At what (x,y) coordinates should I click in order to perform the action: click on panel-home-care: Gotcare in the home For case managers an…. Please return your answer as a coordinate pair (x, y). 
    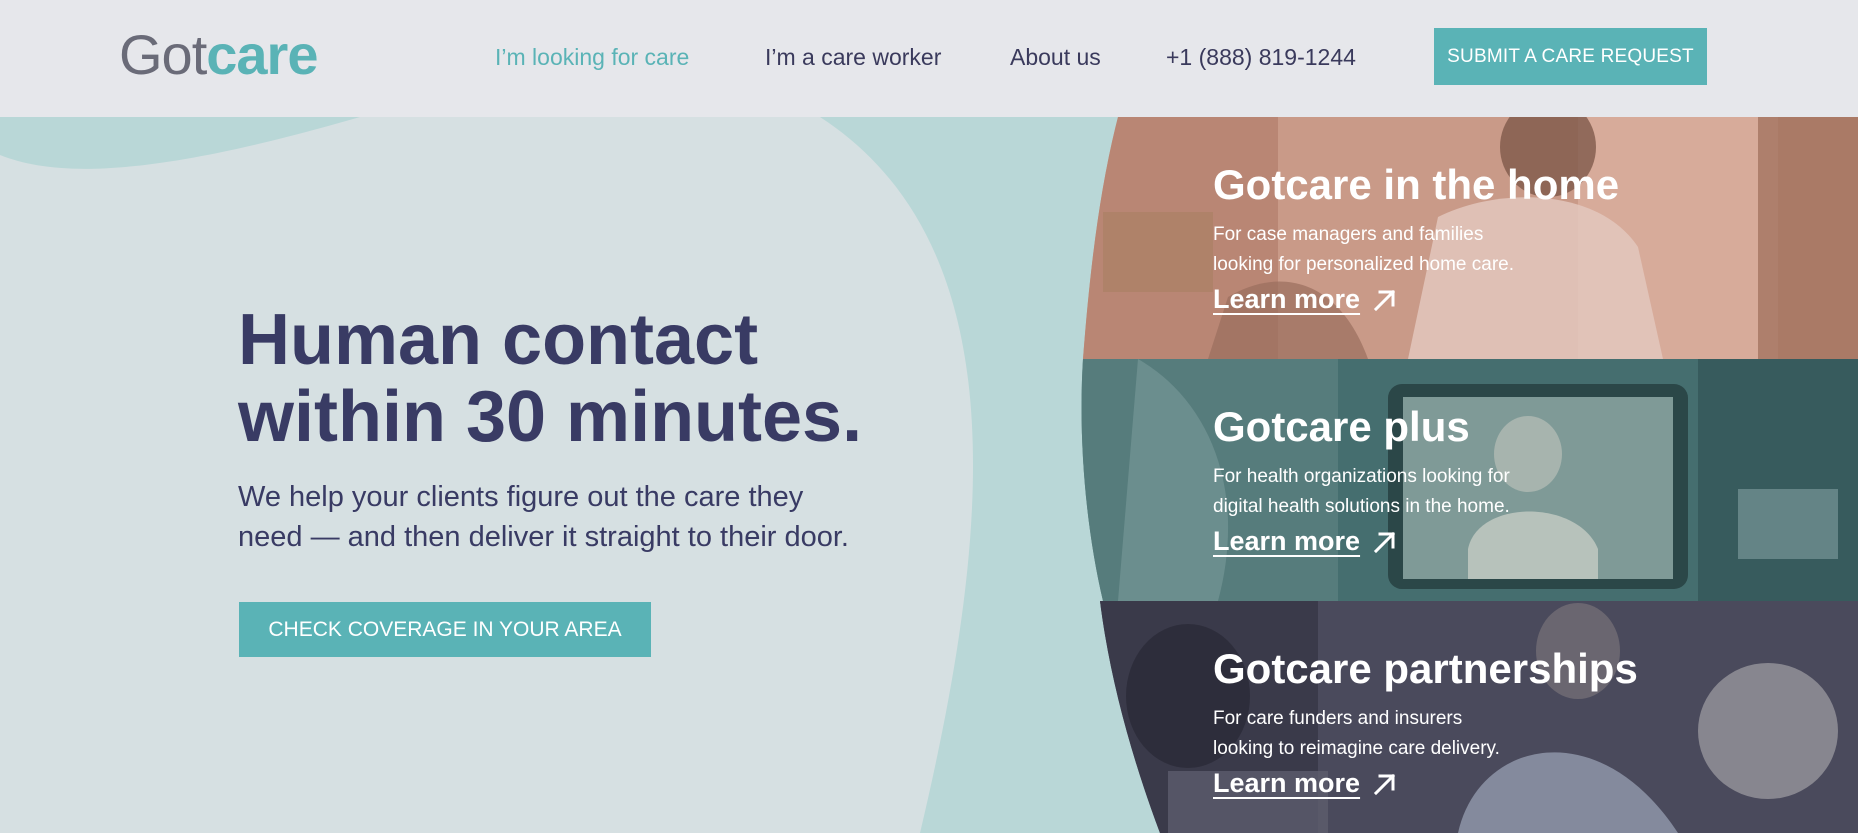
    Looking at the image, I should click on (1468, 238).